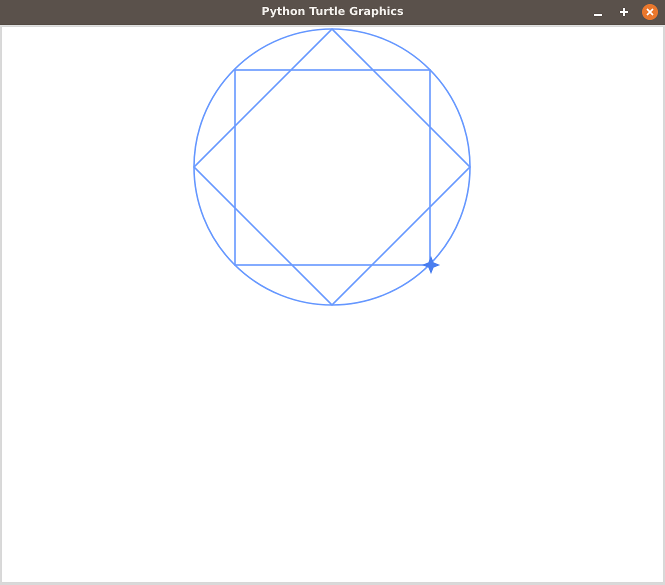 This screenshot has width=665, height=585. What do you see at coordinates (332, 12) in the screenshot?
I see `window-title: Python Turtle Graphics` at bounding box center [332, 12].